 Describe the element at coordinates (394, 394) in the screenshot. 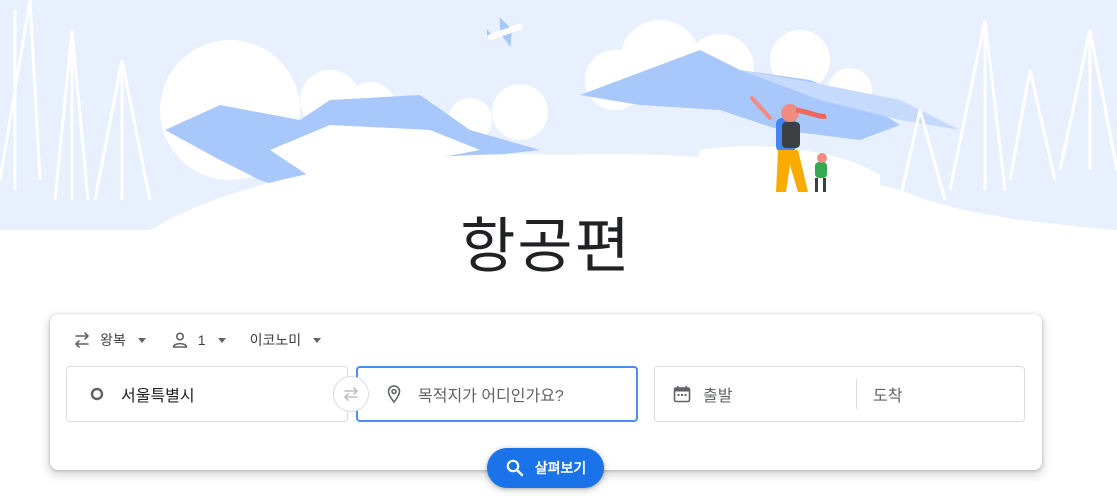

I see `location-pin-icon` at that location.